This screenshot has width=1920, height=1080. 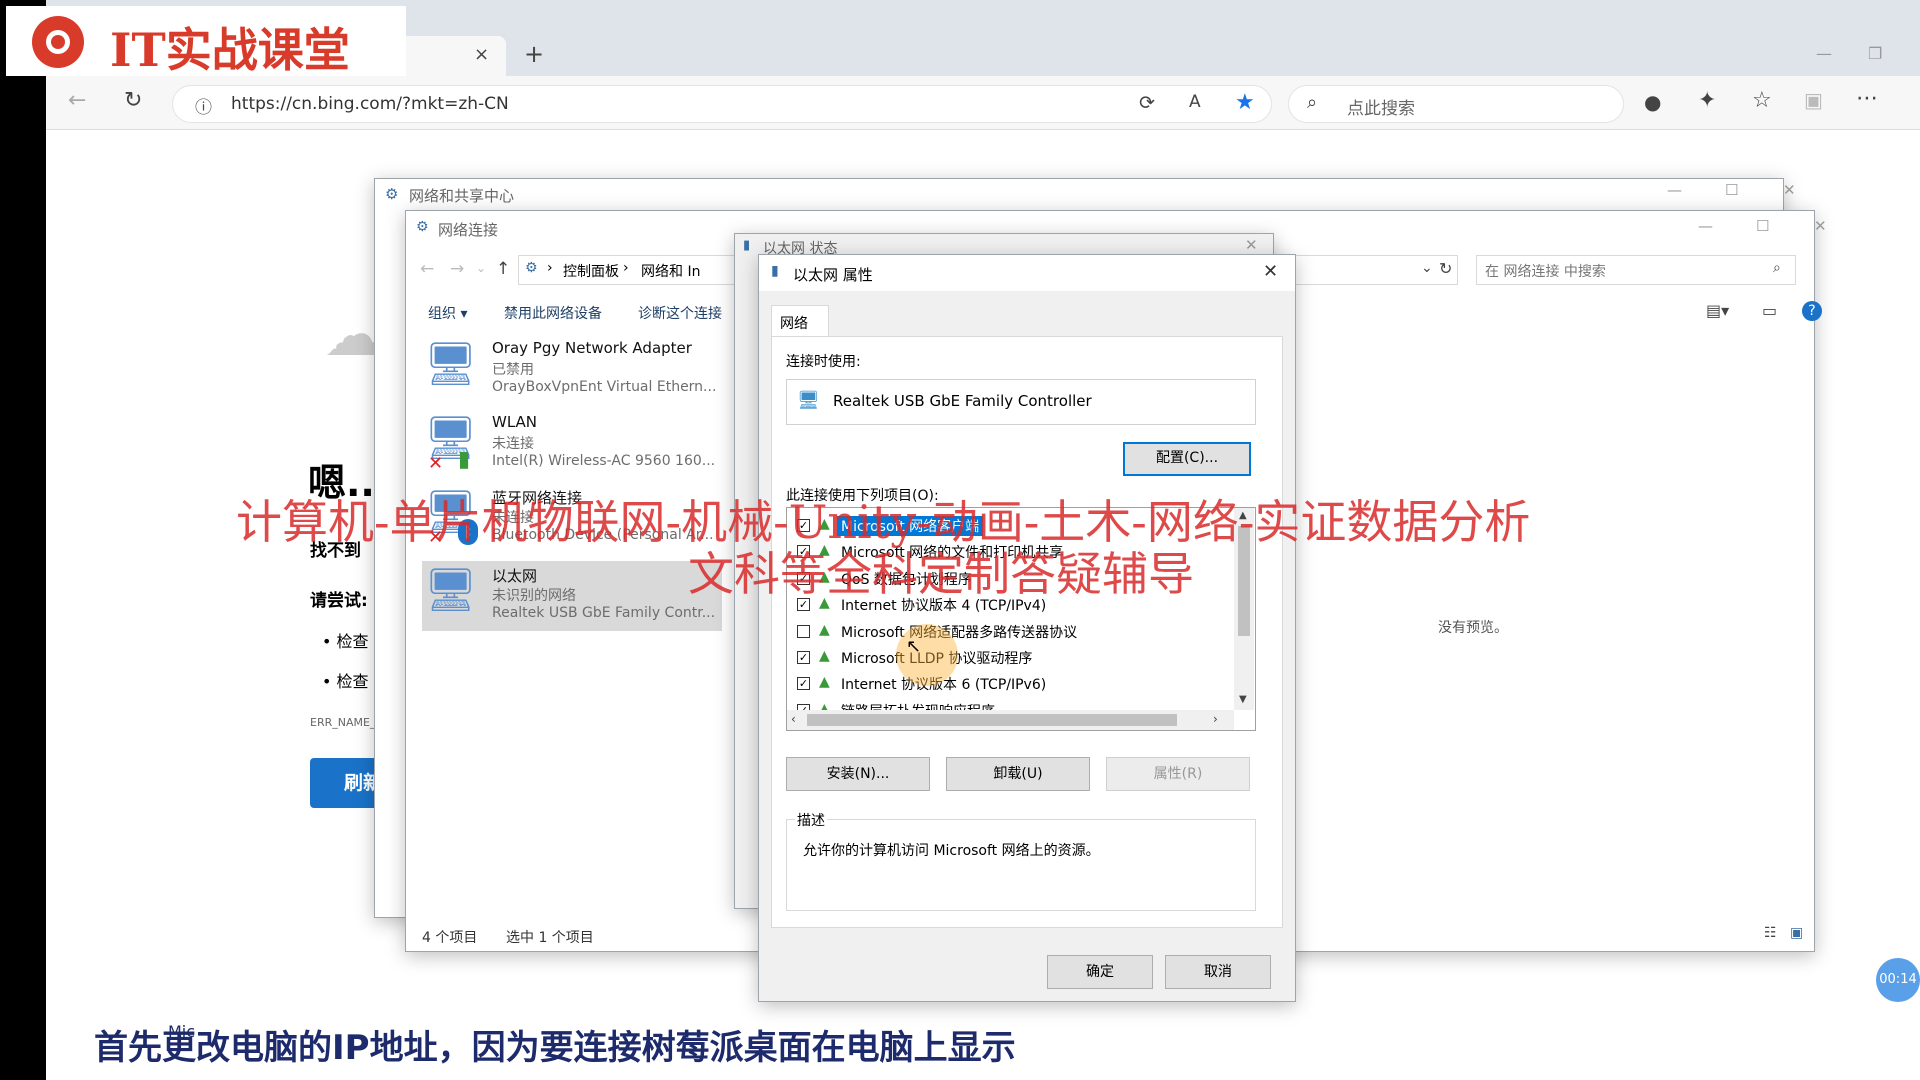 What do you see at coordinates (992, 720) in the screenshot?
I see `h-scroll-thumb` at bounding box center [992, 720].